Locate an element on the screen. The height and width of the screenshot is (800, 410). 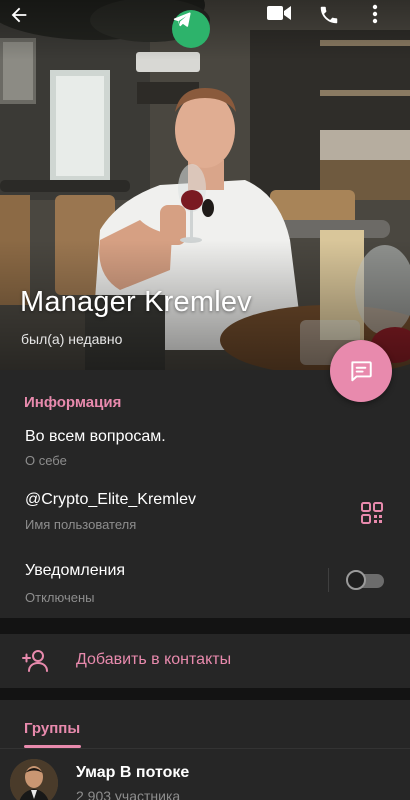
username-caption: Имя пользователя is located at coordinates (81, 524).